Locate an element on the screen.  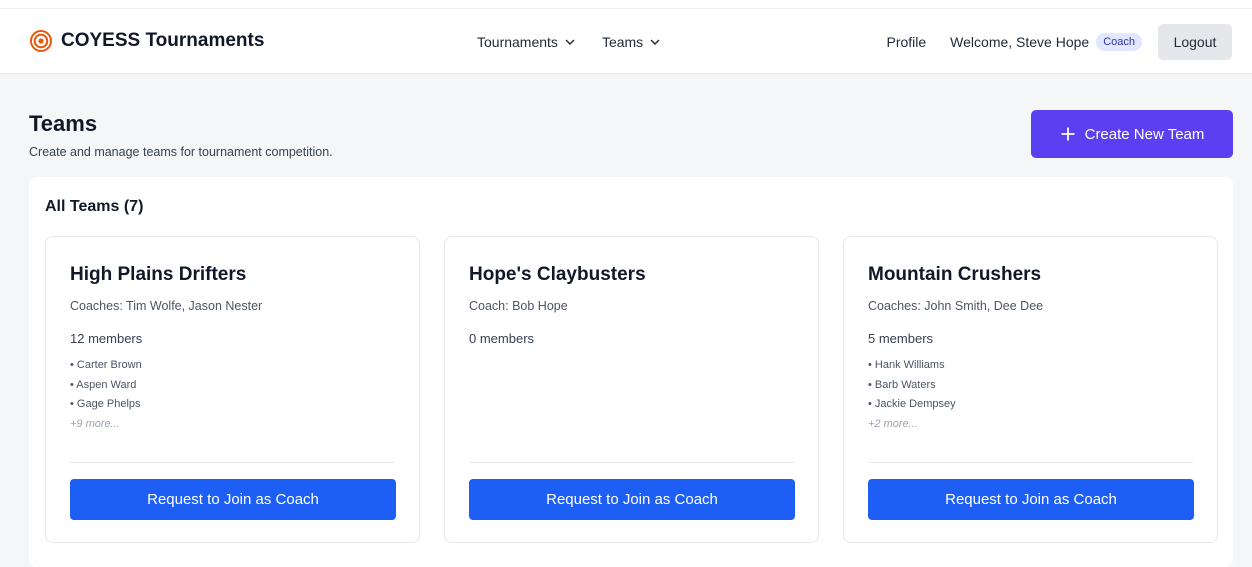
brand-name: COYESS Tournaments is located at coordinates (163, 40).